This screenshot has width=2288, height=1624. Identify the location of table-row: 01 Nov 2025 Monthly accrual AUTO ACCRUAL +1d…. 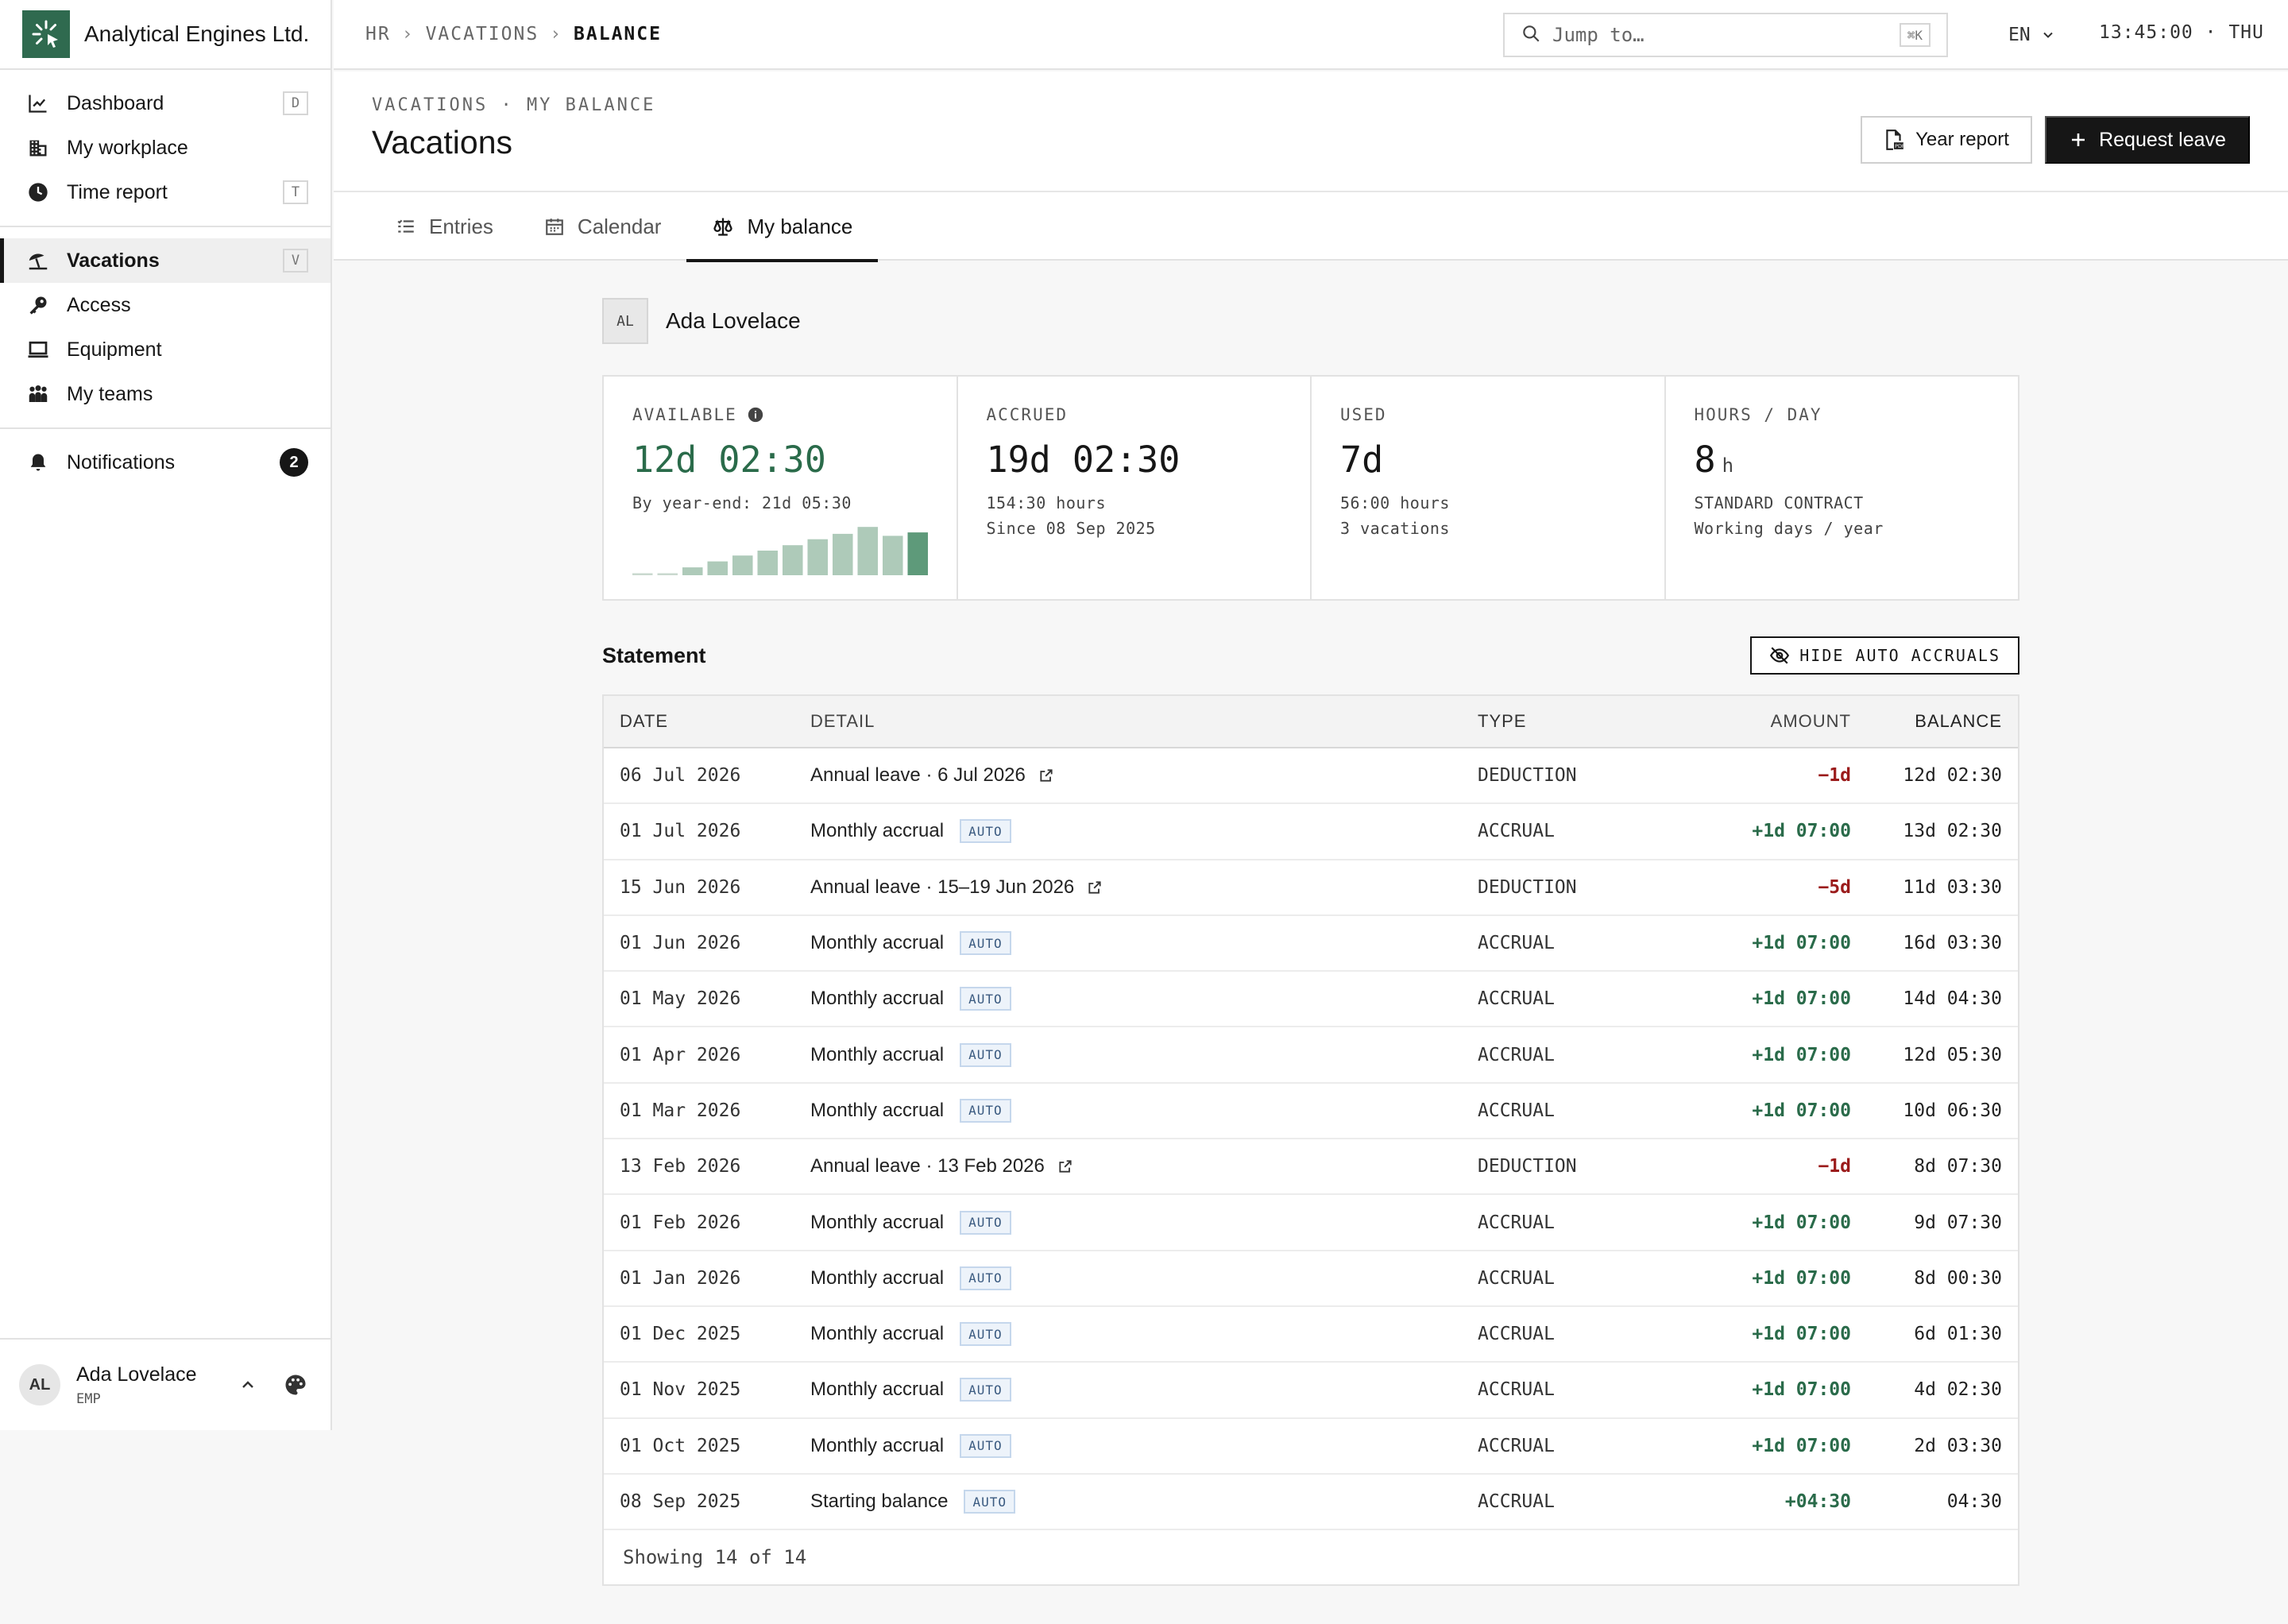
(1311, 1391).